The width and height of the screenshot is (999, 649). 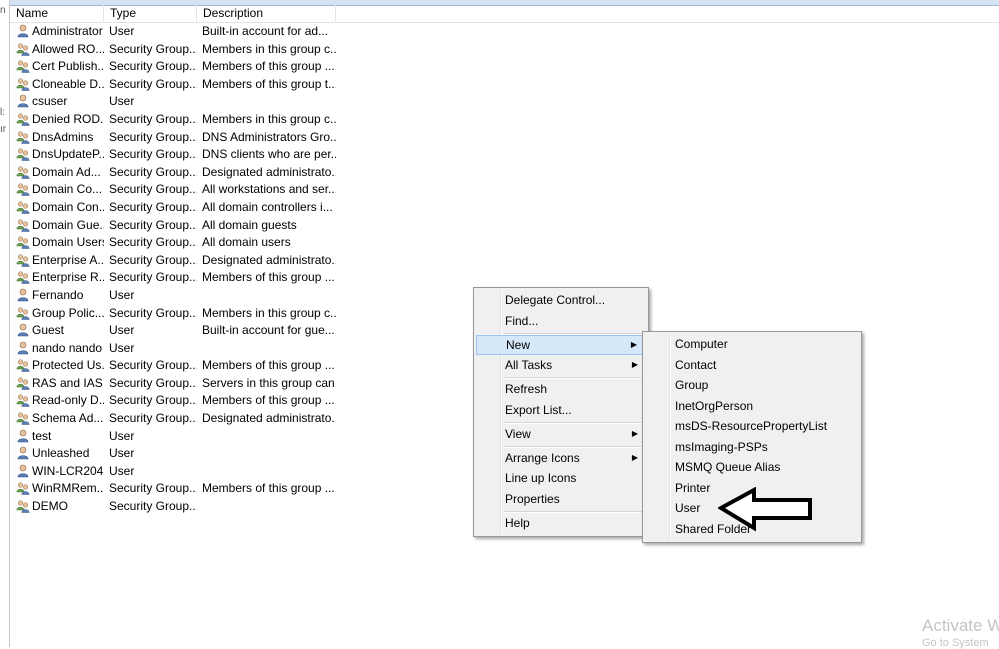 I want to click on menu-item-all-tasks: All Tasks ▶, so click(x=561, y=365).